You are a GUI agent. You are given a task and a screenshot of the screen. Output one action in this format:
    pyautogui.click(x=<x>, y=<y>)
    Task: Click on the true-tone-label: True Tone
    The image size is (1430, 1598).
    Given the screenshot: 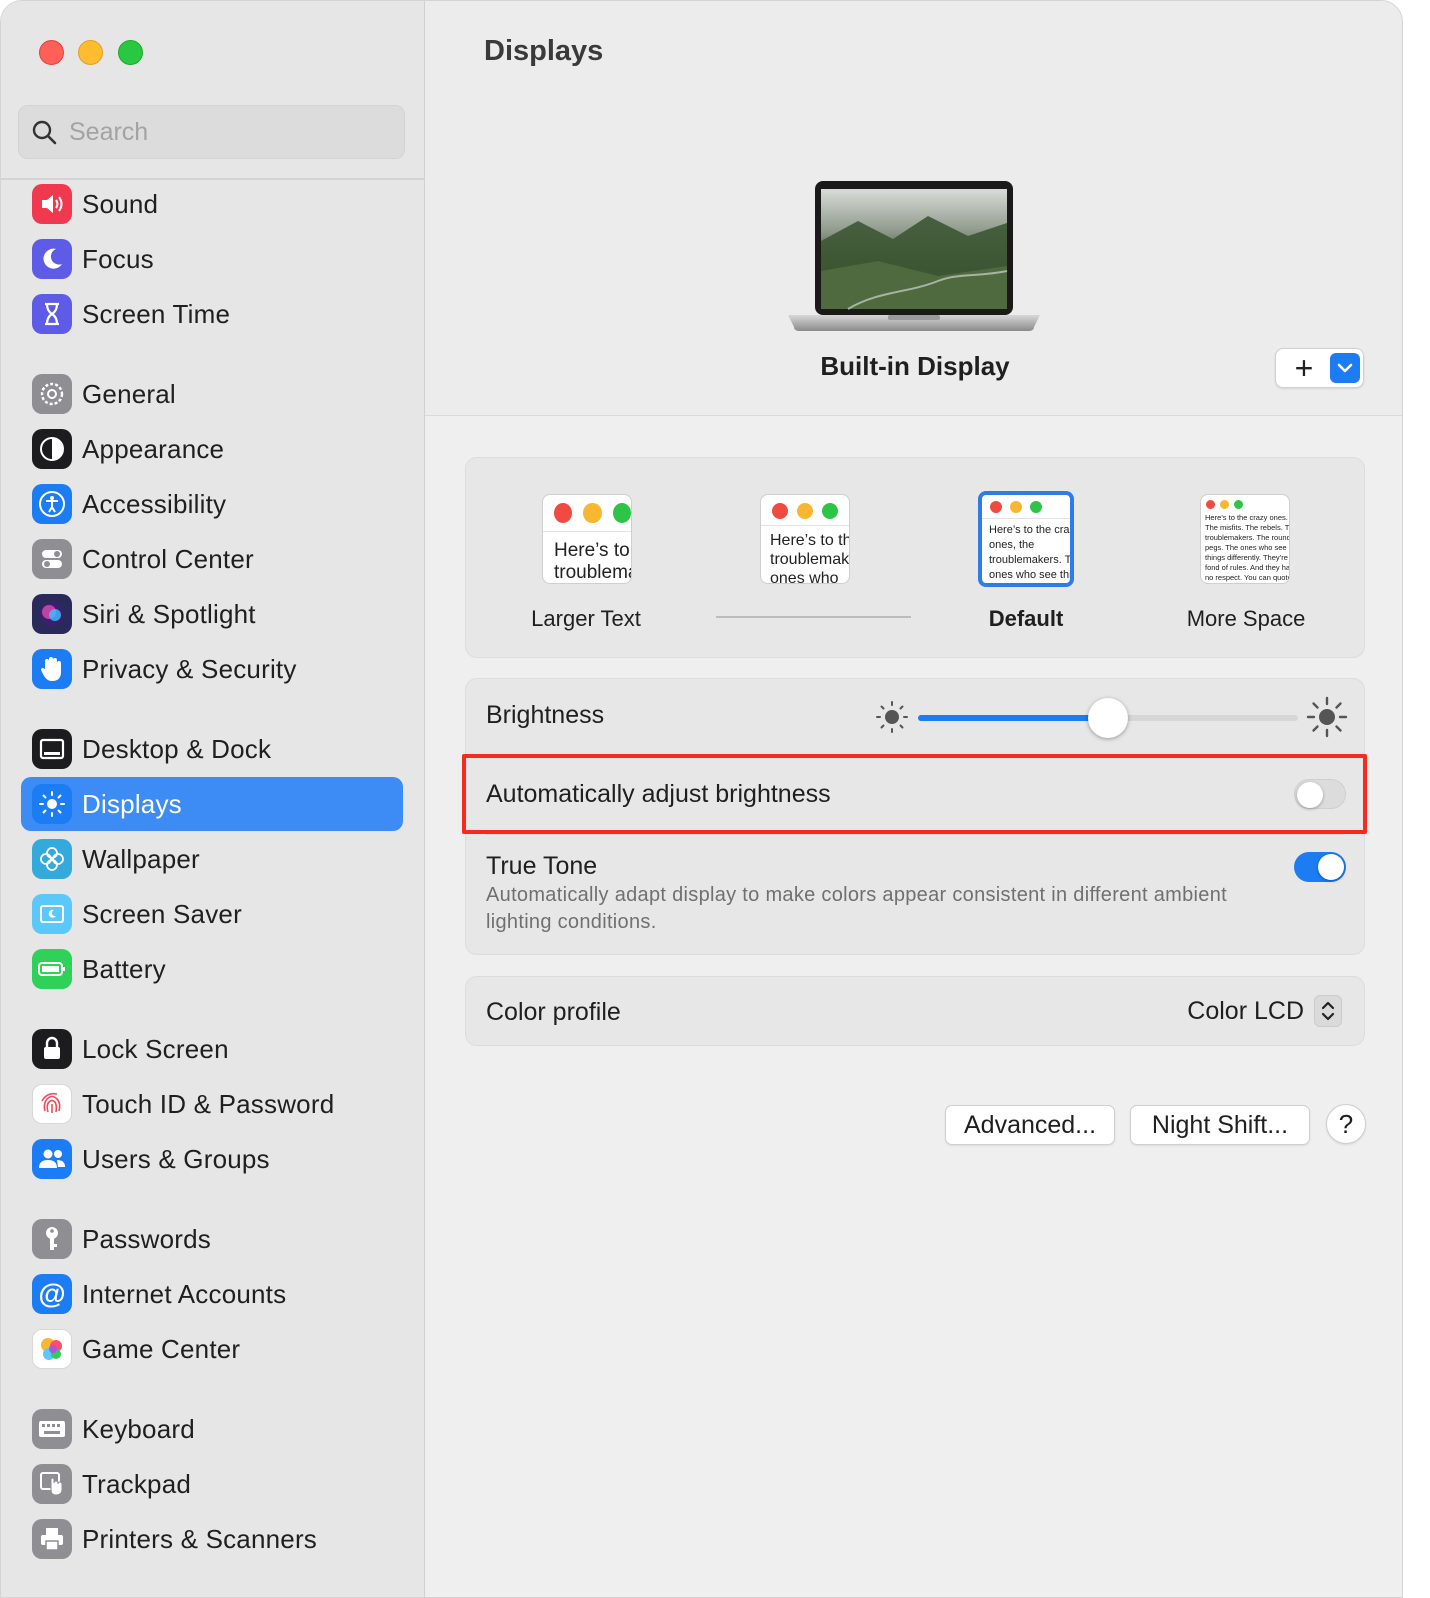 What is the action you would take?
    pyautogui.click(x=542, y=866)
    